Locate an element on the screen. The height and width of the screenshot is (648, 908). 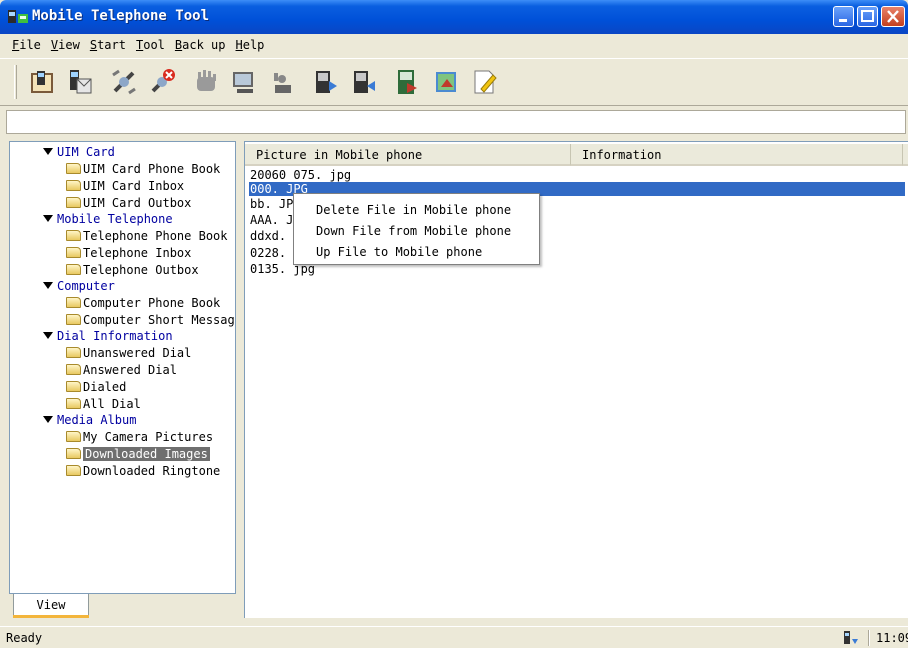
message-button is located at coordinates (80, 82).